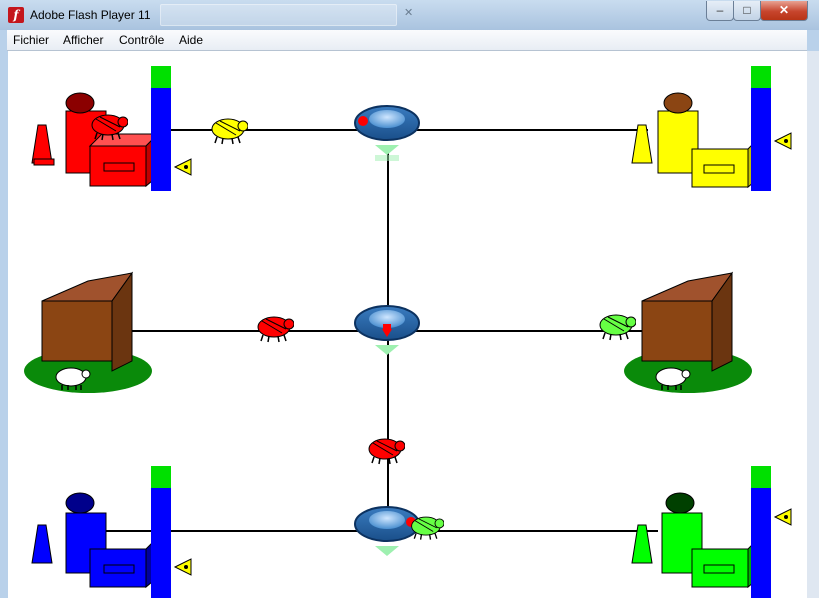  I want to click on factory-red, so click(95, 140).